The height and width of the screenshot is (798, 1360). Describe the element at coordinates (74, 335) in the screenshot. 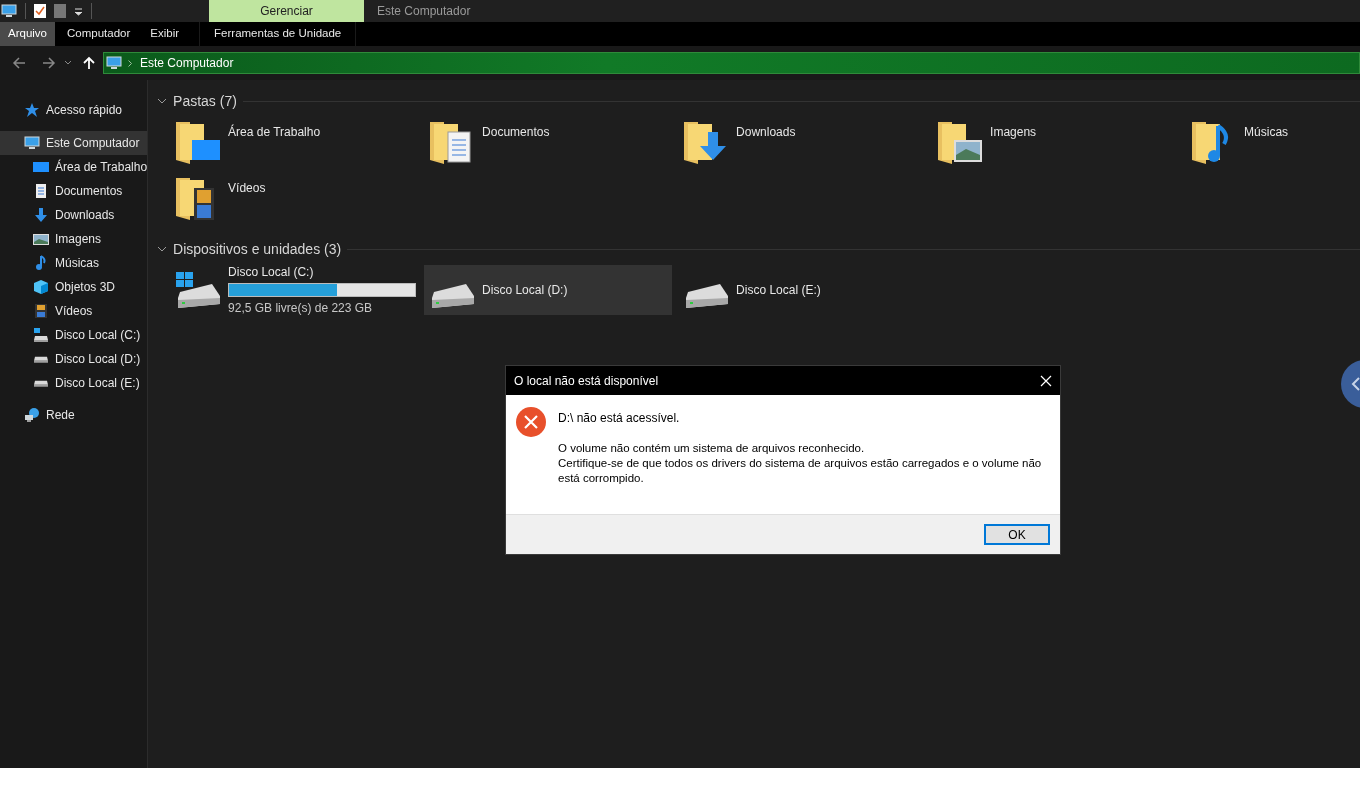

I see `sidebar-item: Disco Local (C:)` at that location.